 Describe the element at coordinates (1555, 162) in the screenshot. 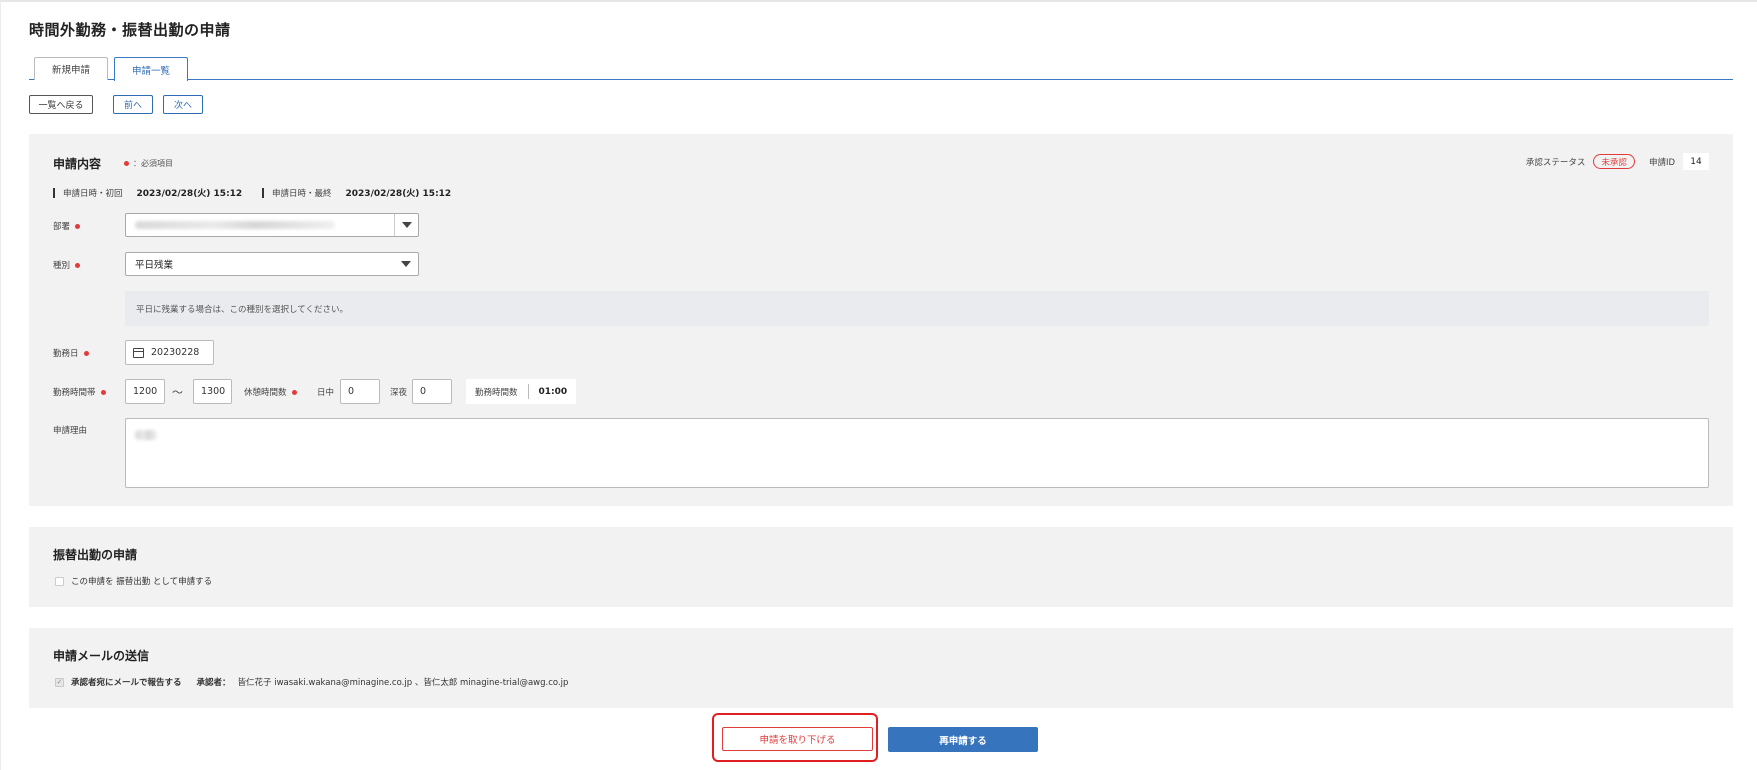

I see `status-label: 承認ステータス` at that location.